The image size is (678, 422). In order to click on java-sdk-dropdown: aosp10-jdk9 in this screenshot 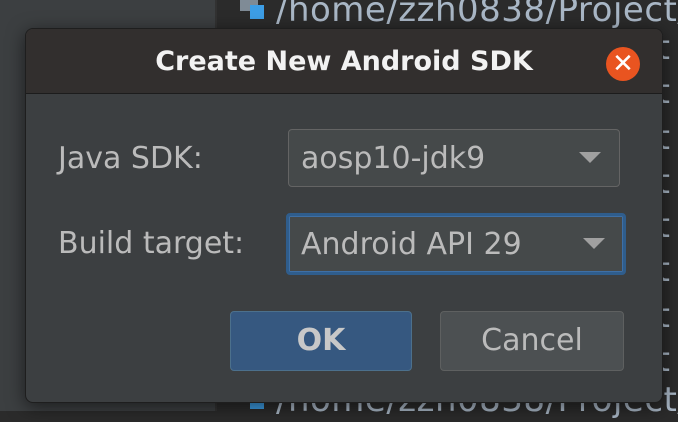, I will do `click(454, 158)`.